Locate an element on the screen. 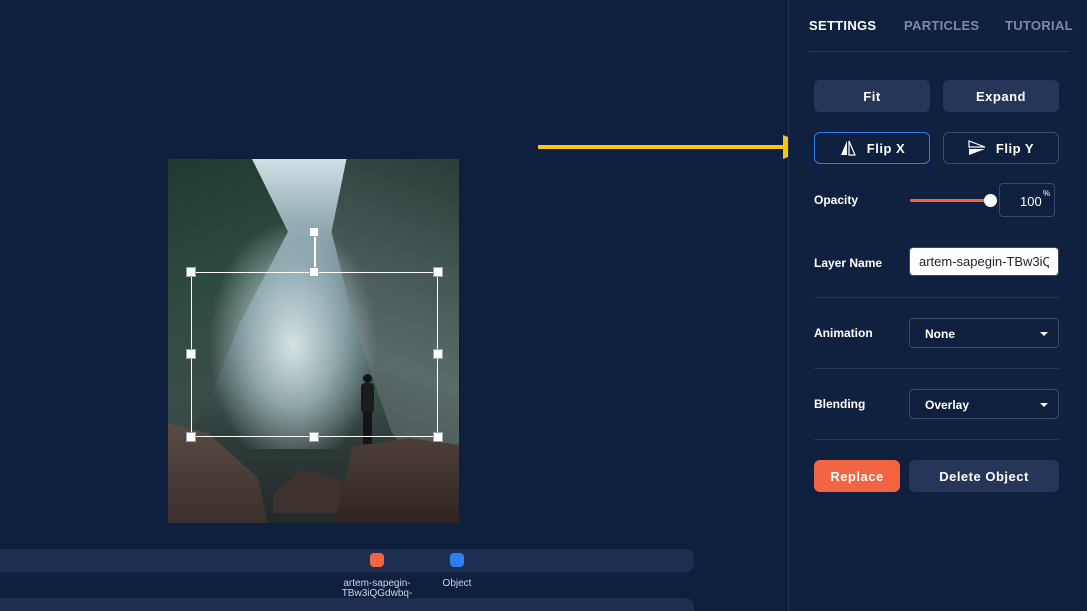  resize-handle-bottom-left is located at coordinates (191, 437).